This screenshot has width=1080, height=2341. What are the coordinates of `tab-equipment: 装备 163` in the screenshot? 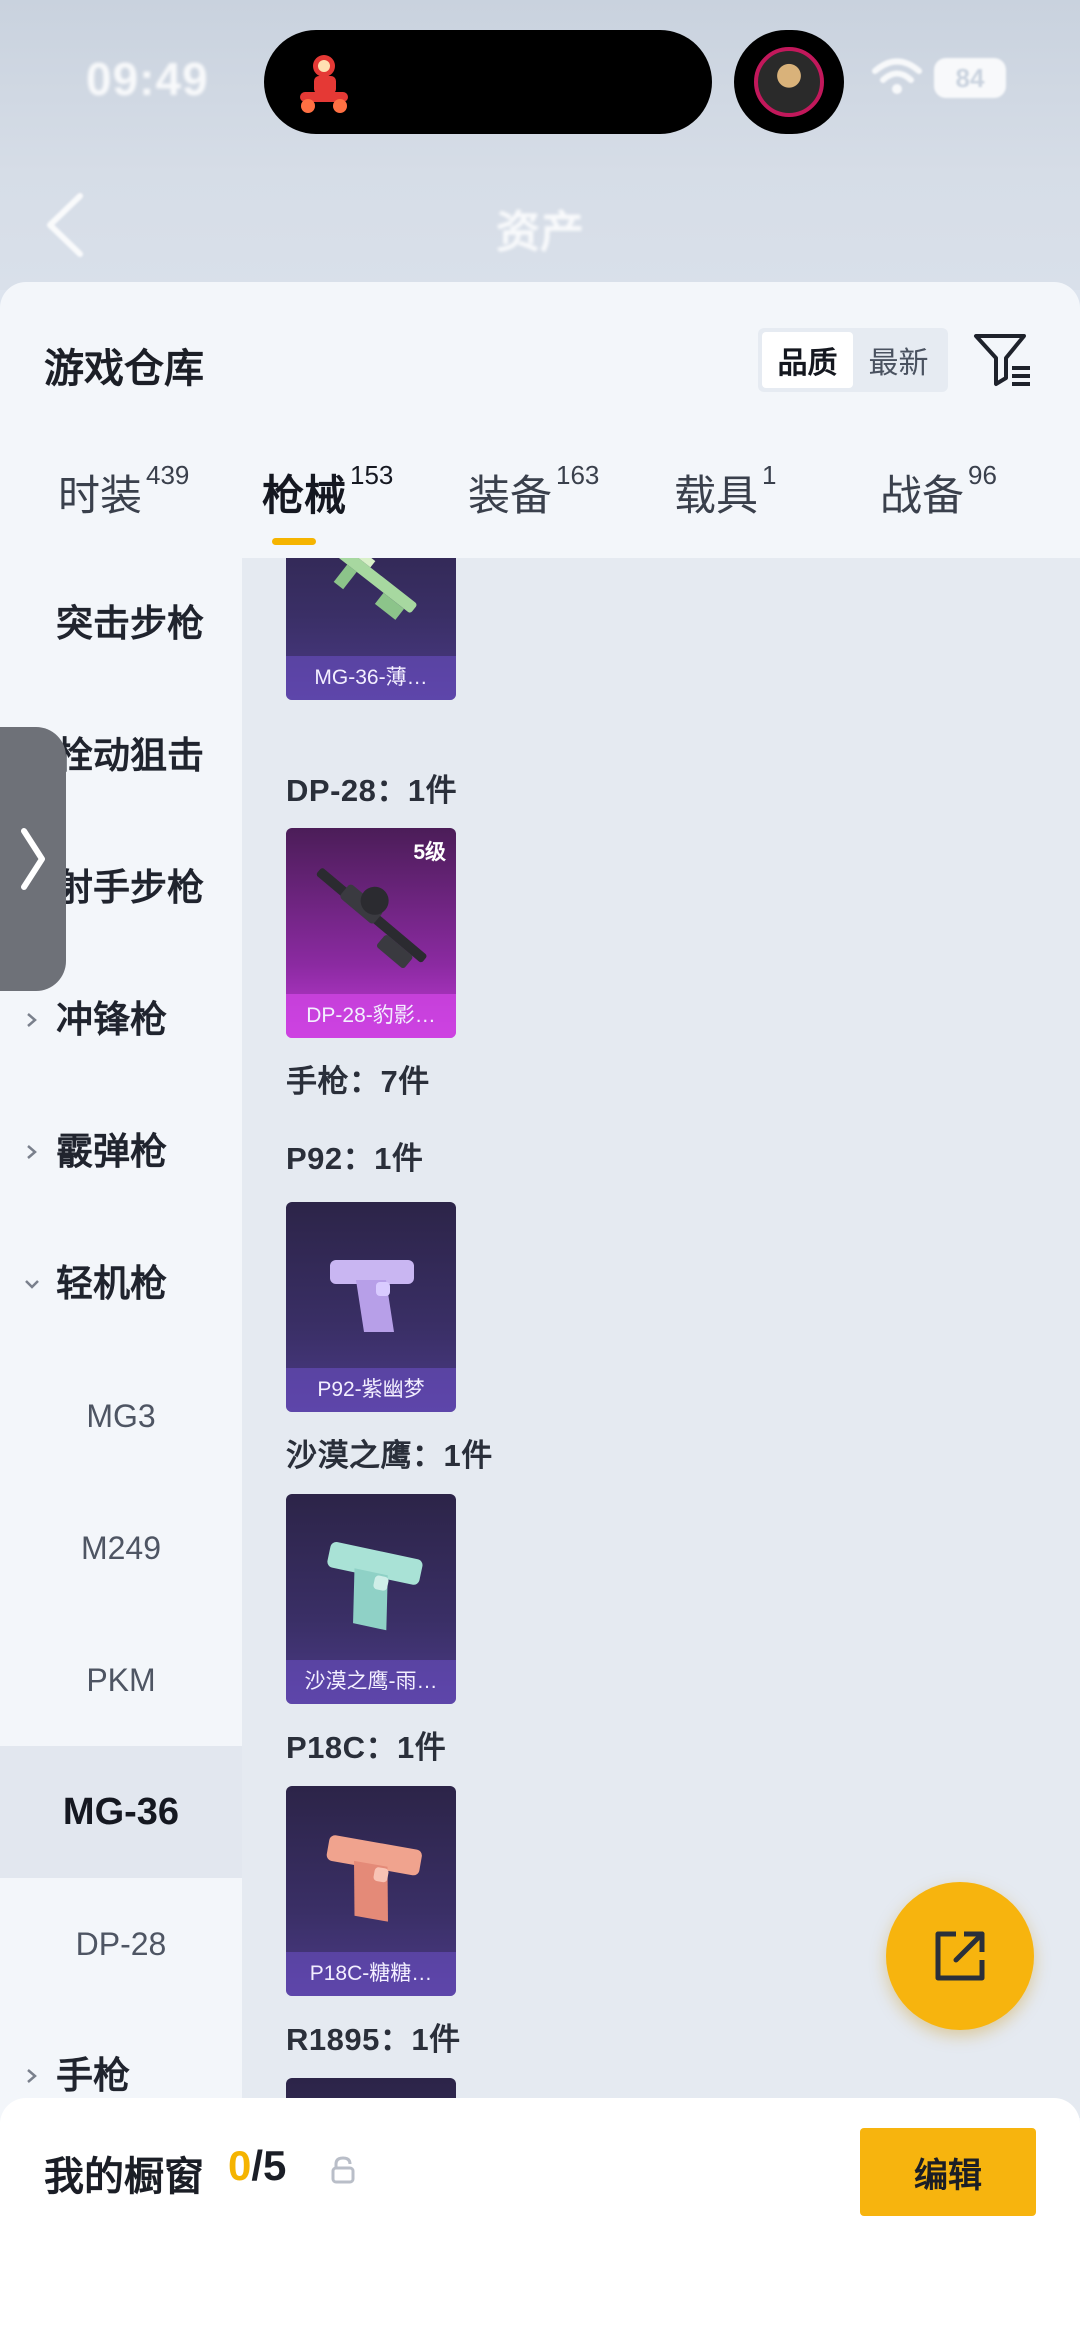 It's located at (534, 511).